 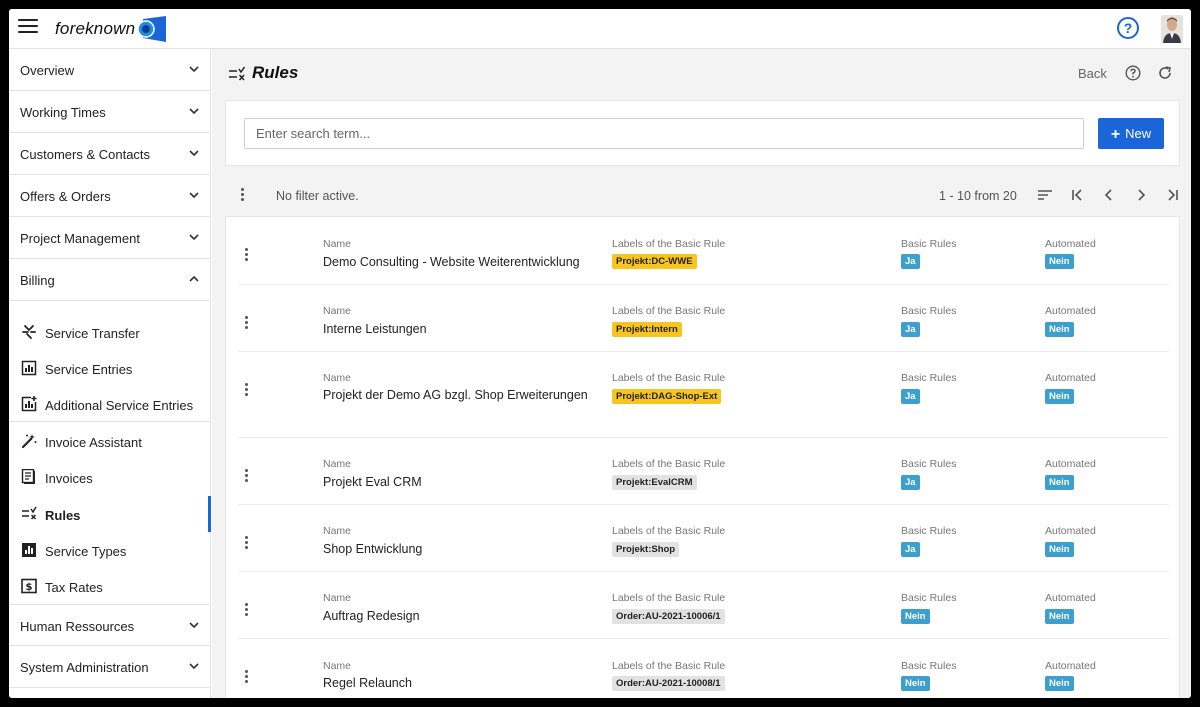 I want to click on rule-name: Auftrag Redesign, so click(x=371, y=616).